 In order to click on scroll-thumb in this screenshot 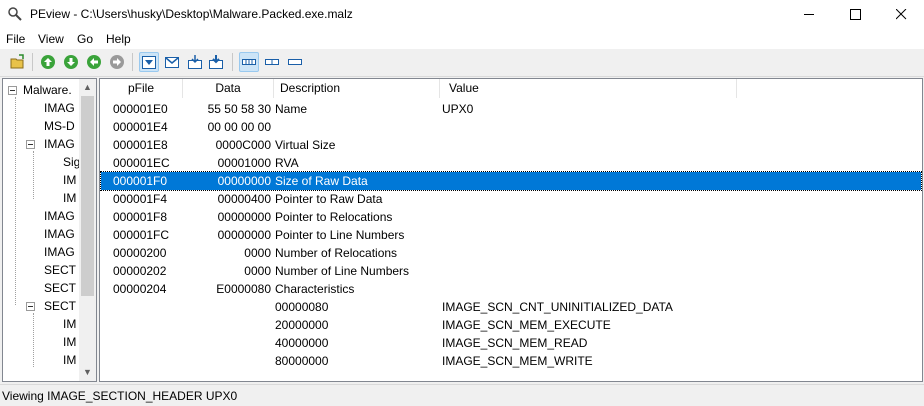, I will do `click(87, 196)`.